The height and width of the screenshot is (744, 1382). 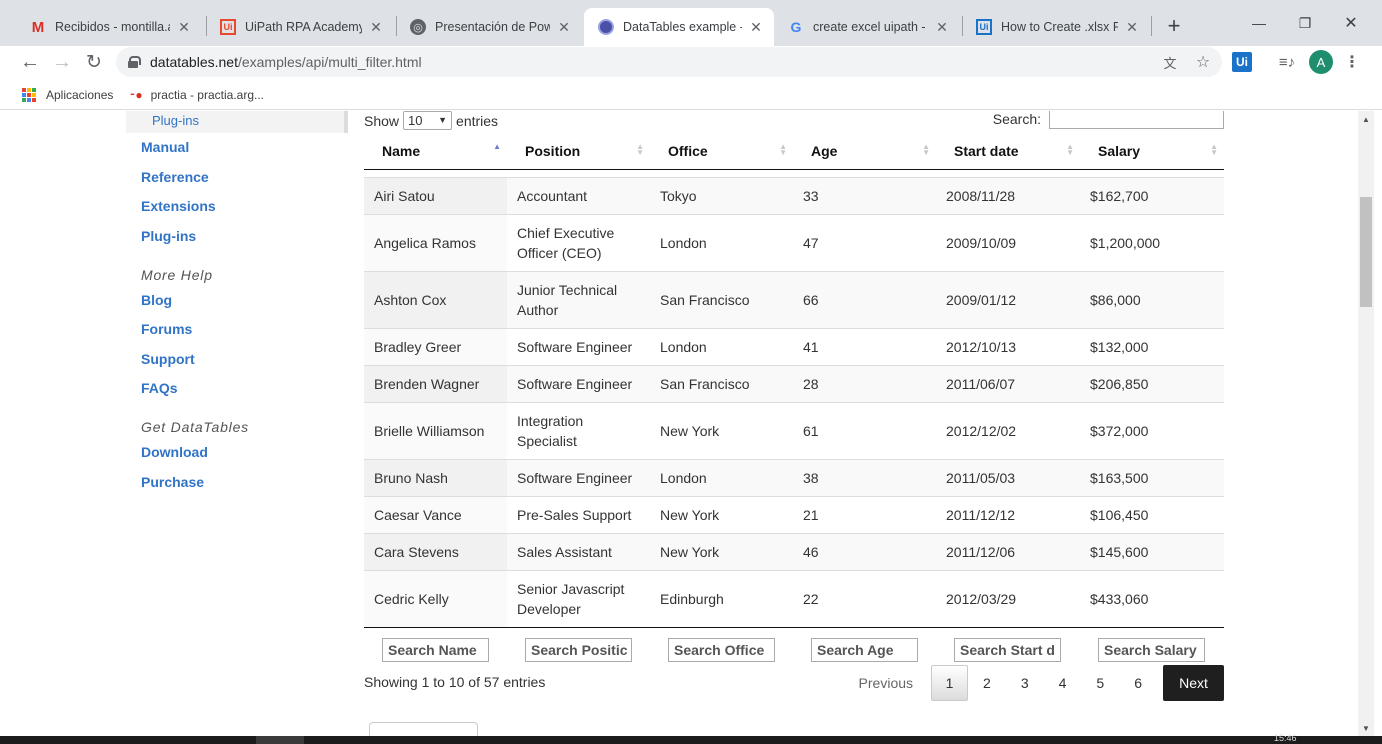 I want to click on menu-kebab-icon: ⋮, so click(x=1352, y=62).